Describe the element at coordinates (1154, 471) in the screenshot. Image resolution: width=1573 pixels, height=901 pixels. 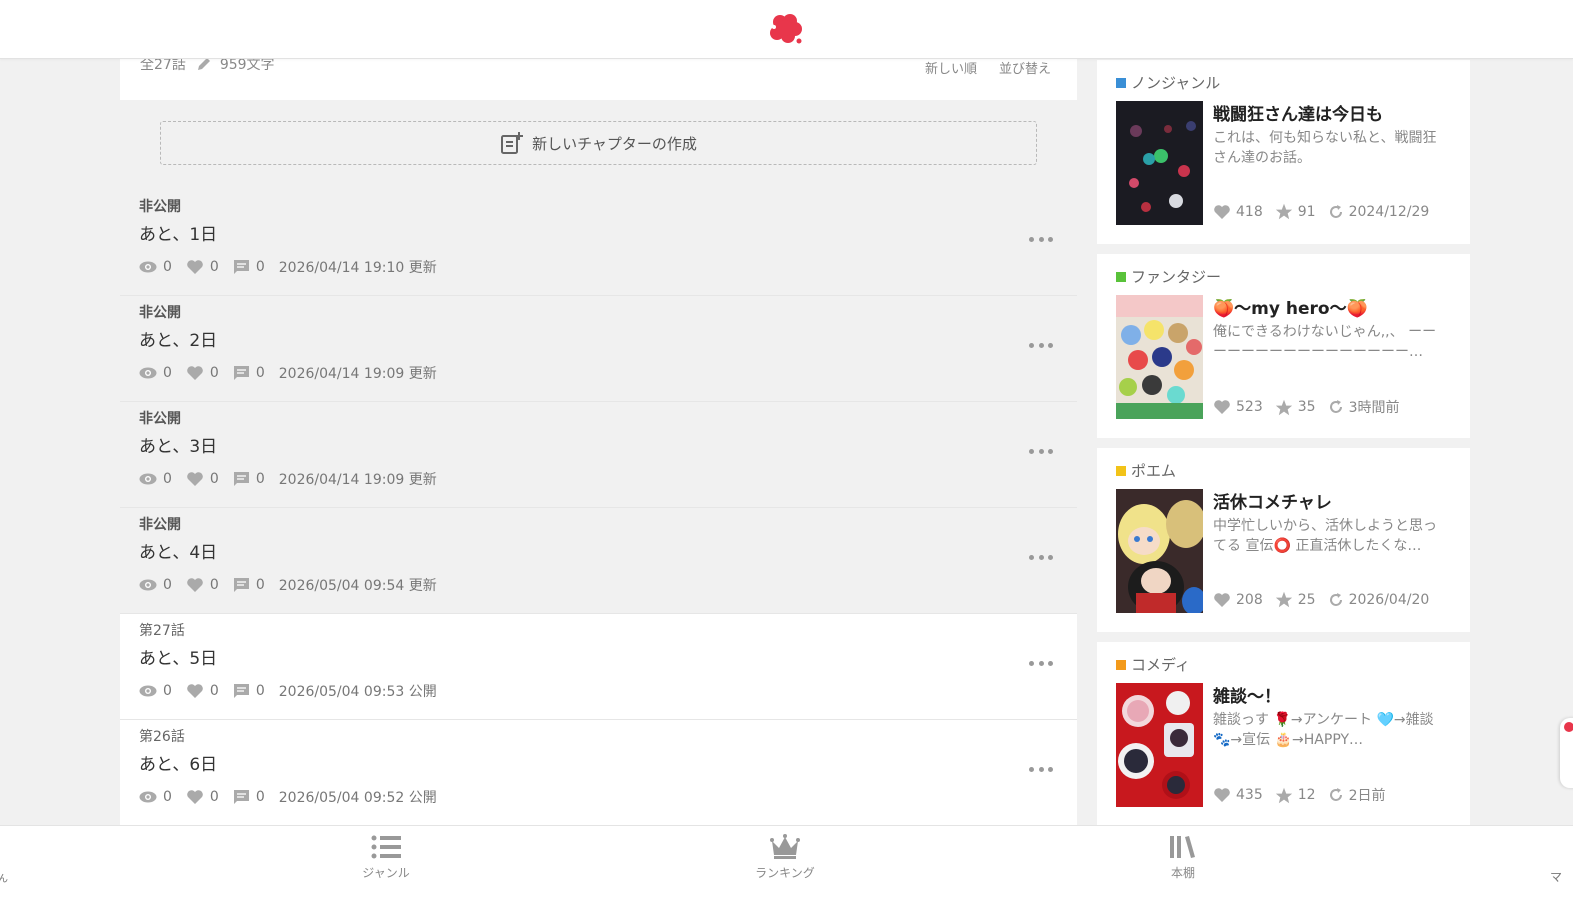
I see `genre-name: ポエム` at that location.